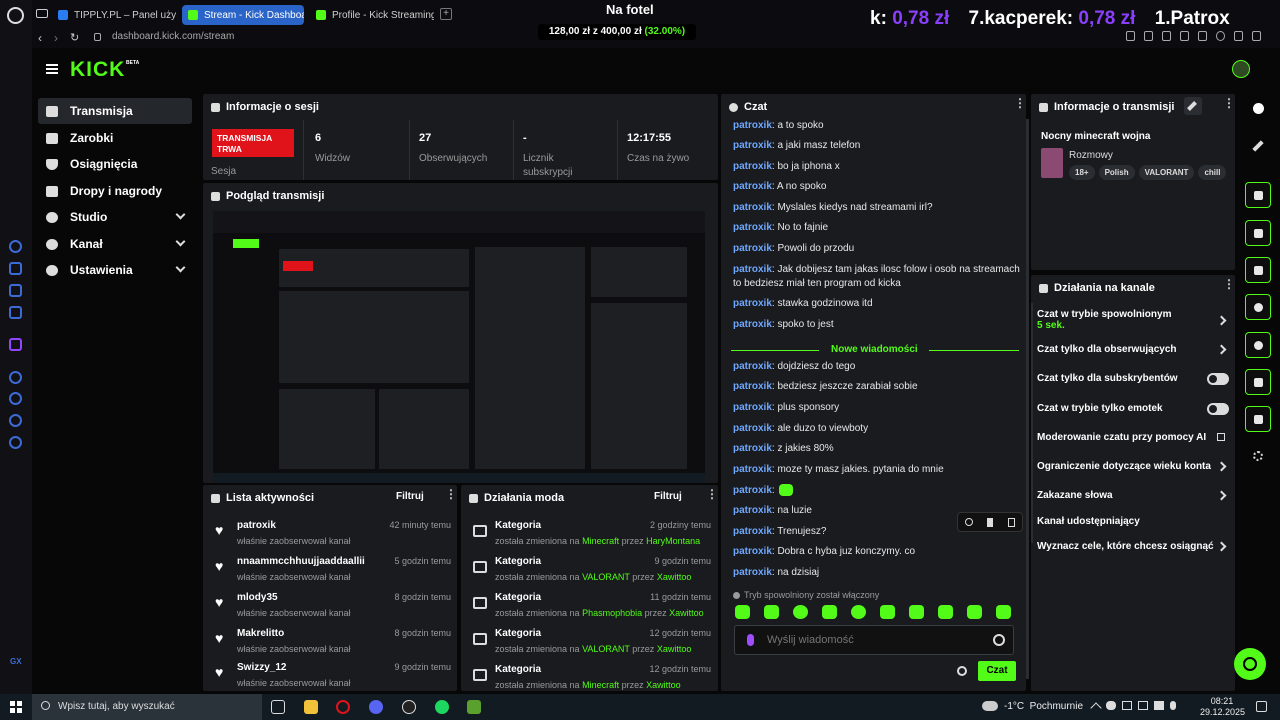  What do you see at coordinates (1132, 322) in the screenshot?
I see `action-slow-mode: Czat w trybie spowolnionym 5 sek.` at bounding box center [1132, 322].